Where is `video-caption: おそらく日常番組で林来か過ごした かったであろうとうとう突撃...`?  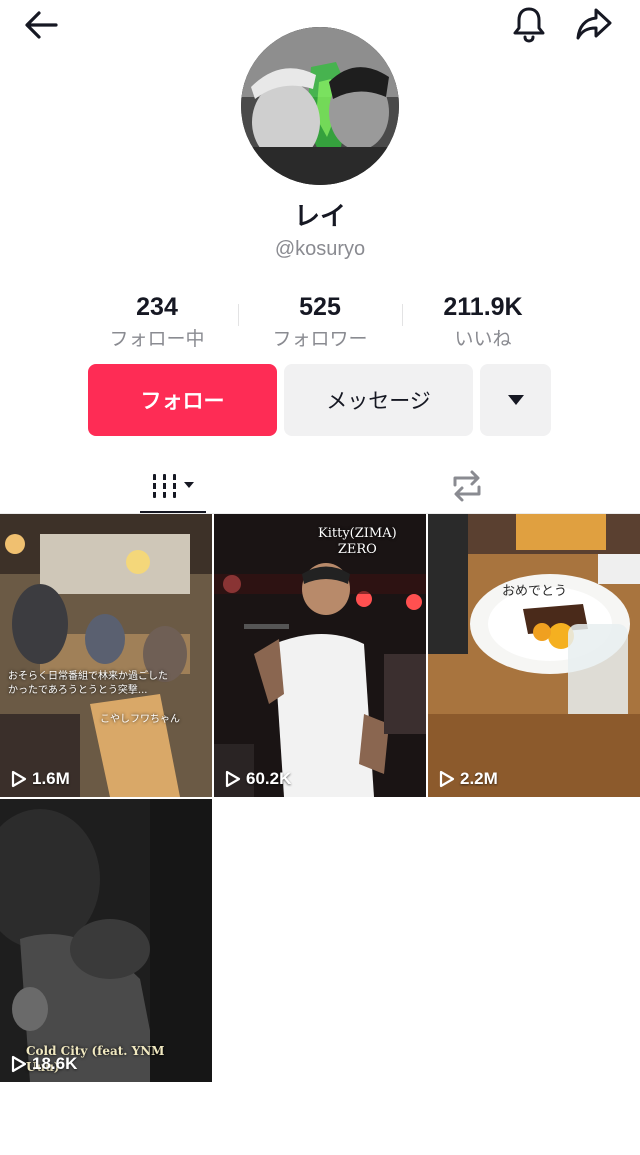 video-caption: おそらく日常番組で林来か過ごした かったであろうとうとう突撃... is located at coordinates (88, 683).